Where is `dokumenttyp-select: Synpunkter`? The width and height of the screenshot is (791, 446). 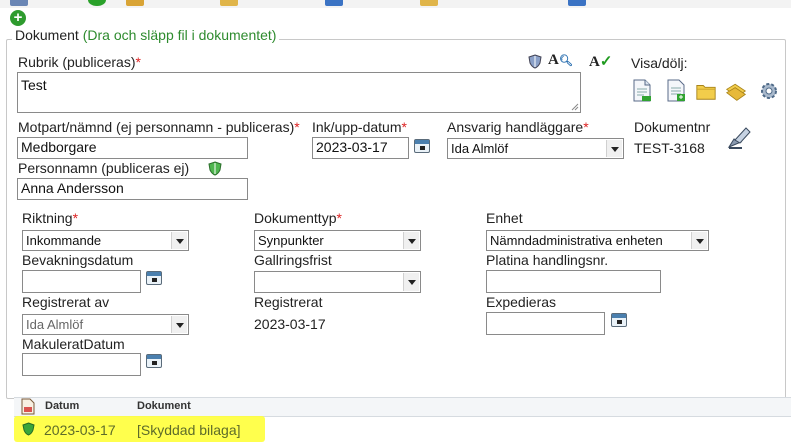 dokumenttyp-select: Synpunkter is located at coordinates (337, 240).